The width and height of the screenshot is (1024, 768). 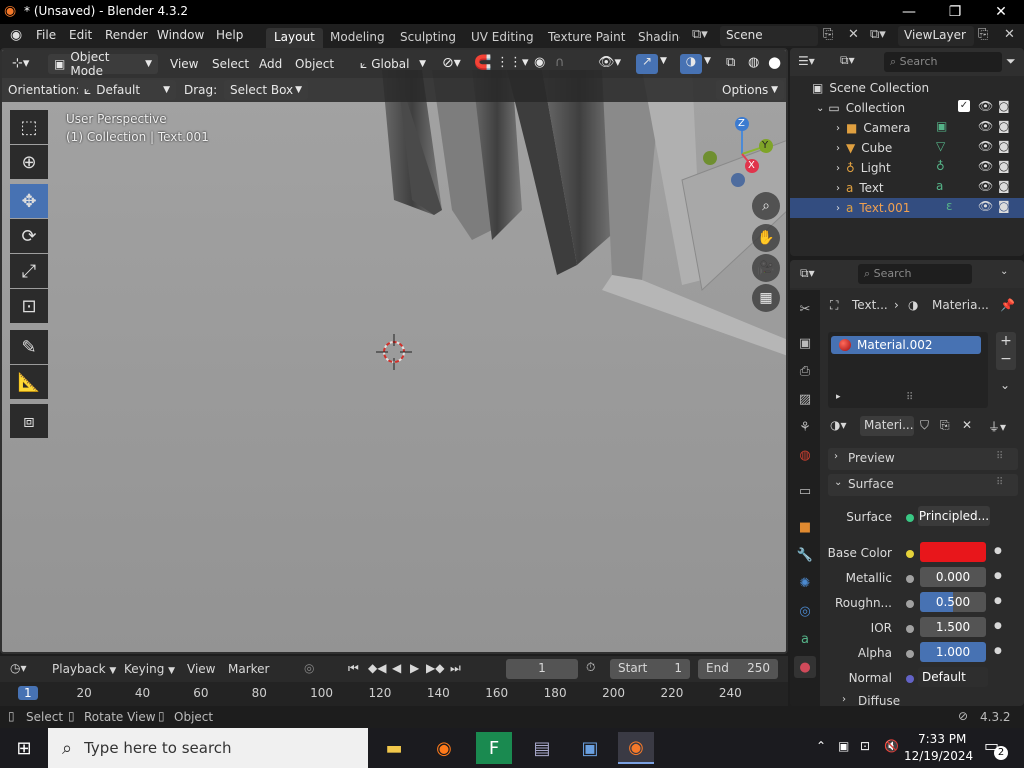 I want to click on auto-keying-icon: ◎, so click(x=309, y=668).